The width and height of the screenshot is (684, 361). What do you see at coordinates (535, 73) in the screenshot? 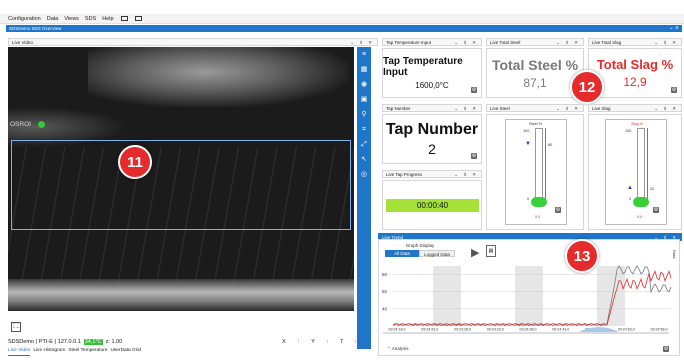
I see `total-steel-card: Total Steel % 87,1` at bounding box center [535, 73].